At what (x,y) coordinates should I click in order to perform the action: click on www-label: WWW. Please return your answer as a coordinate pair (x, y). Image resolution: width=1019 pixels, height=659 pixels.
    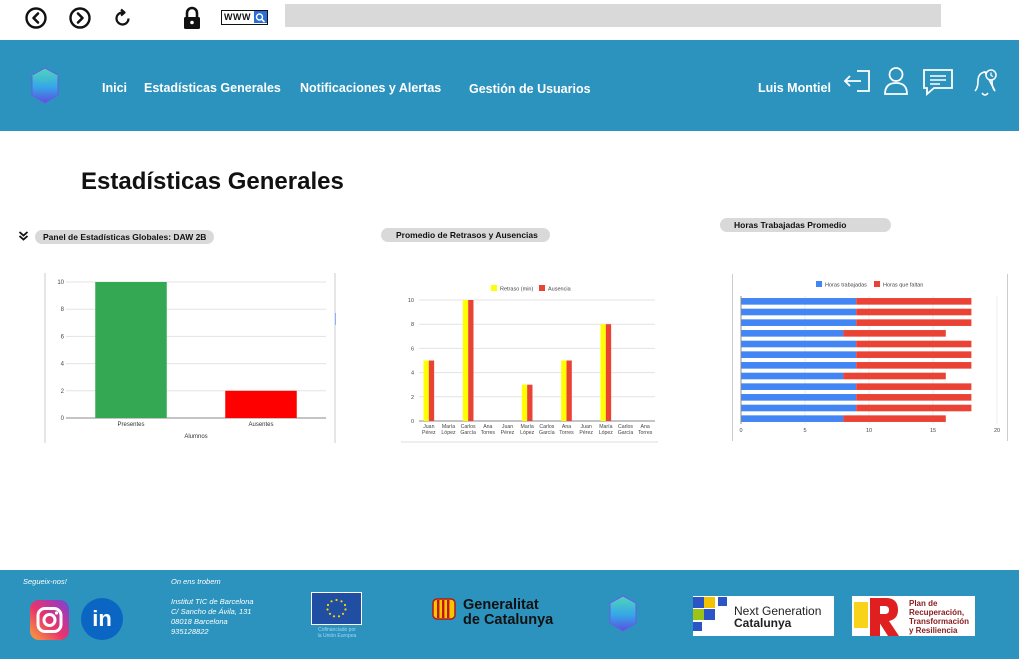
    Looking at the image, I should click on (237, 17).